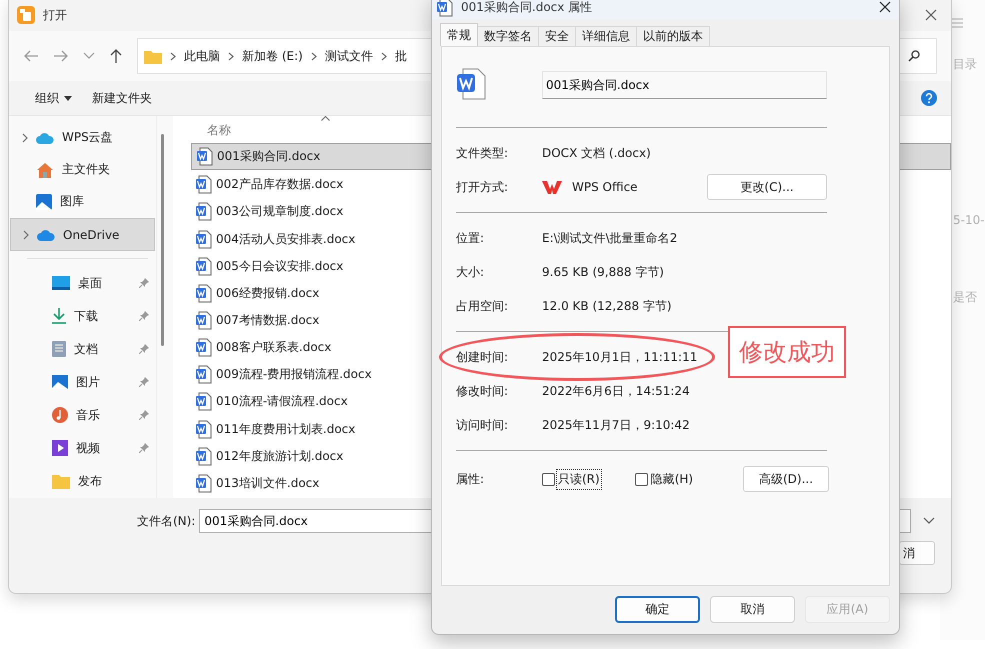  I want to click on field-label: 创建时间:, so click(483, 357).